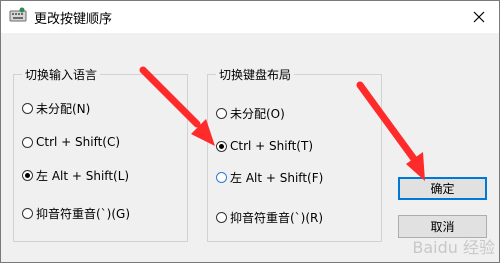  I want to click on close-icon, so click(479, 17).